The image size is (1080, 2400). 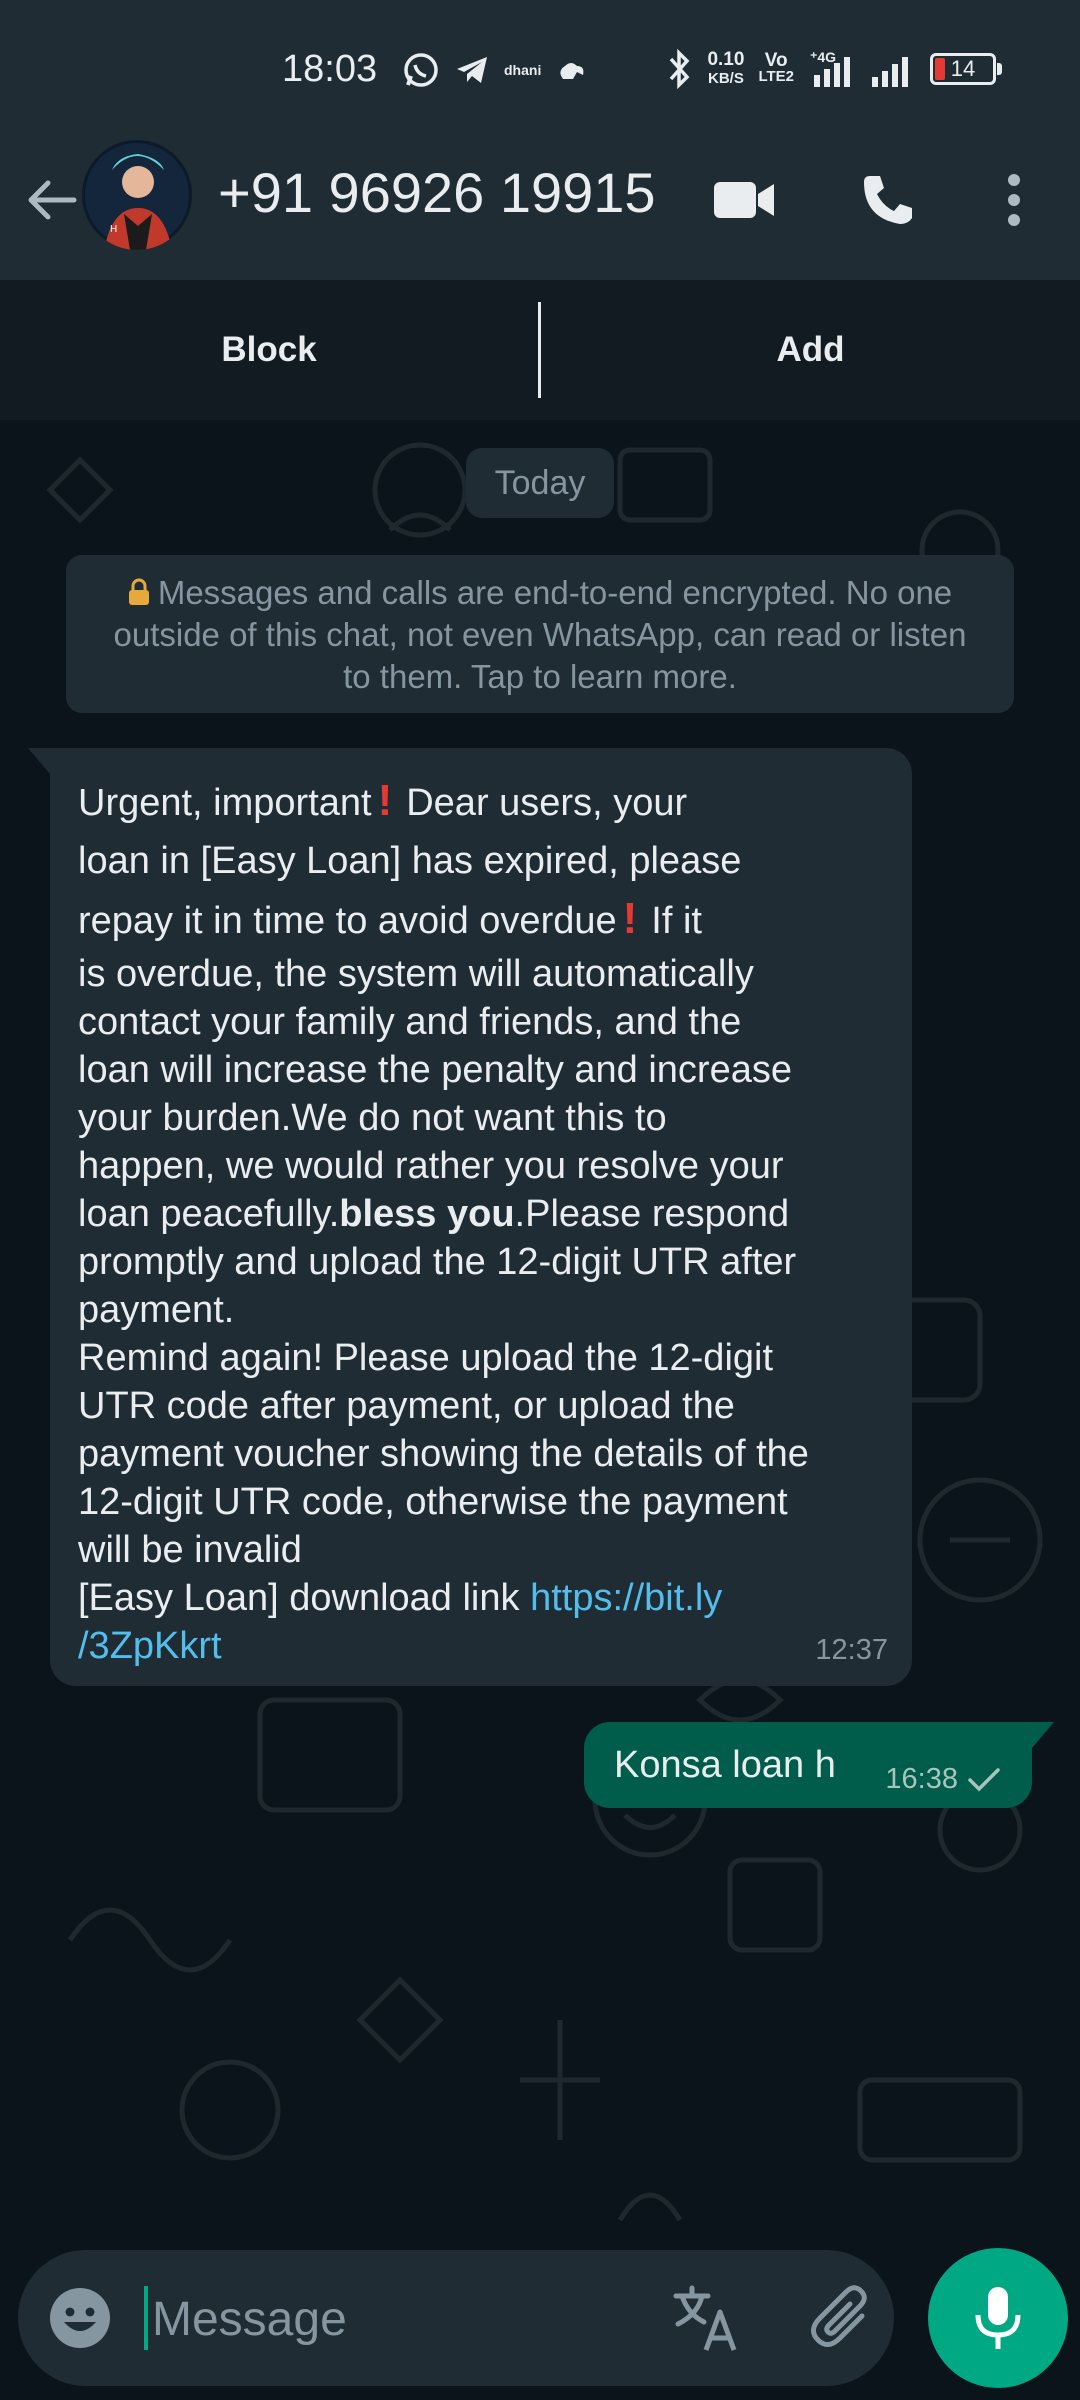 I want to click on message-line: payment., so click(x=156, y=1310).